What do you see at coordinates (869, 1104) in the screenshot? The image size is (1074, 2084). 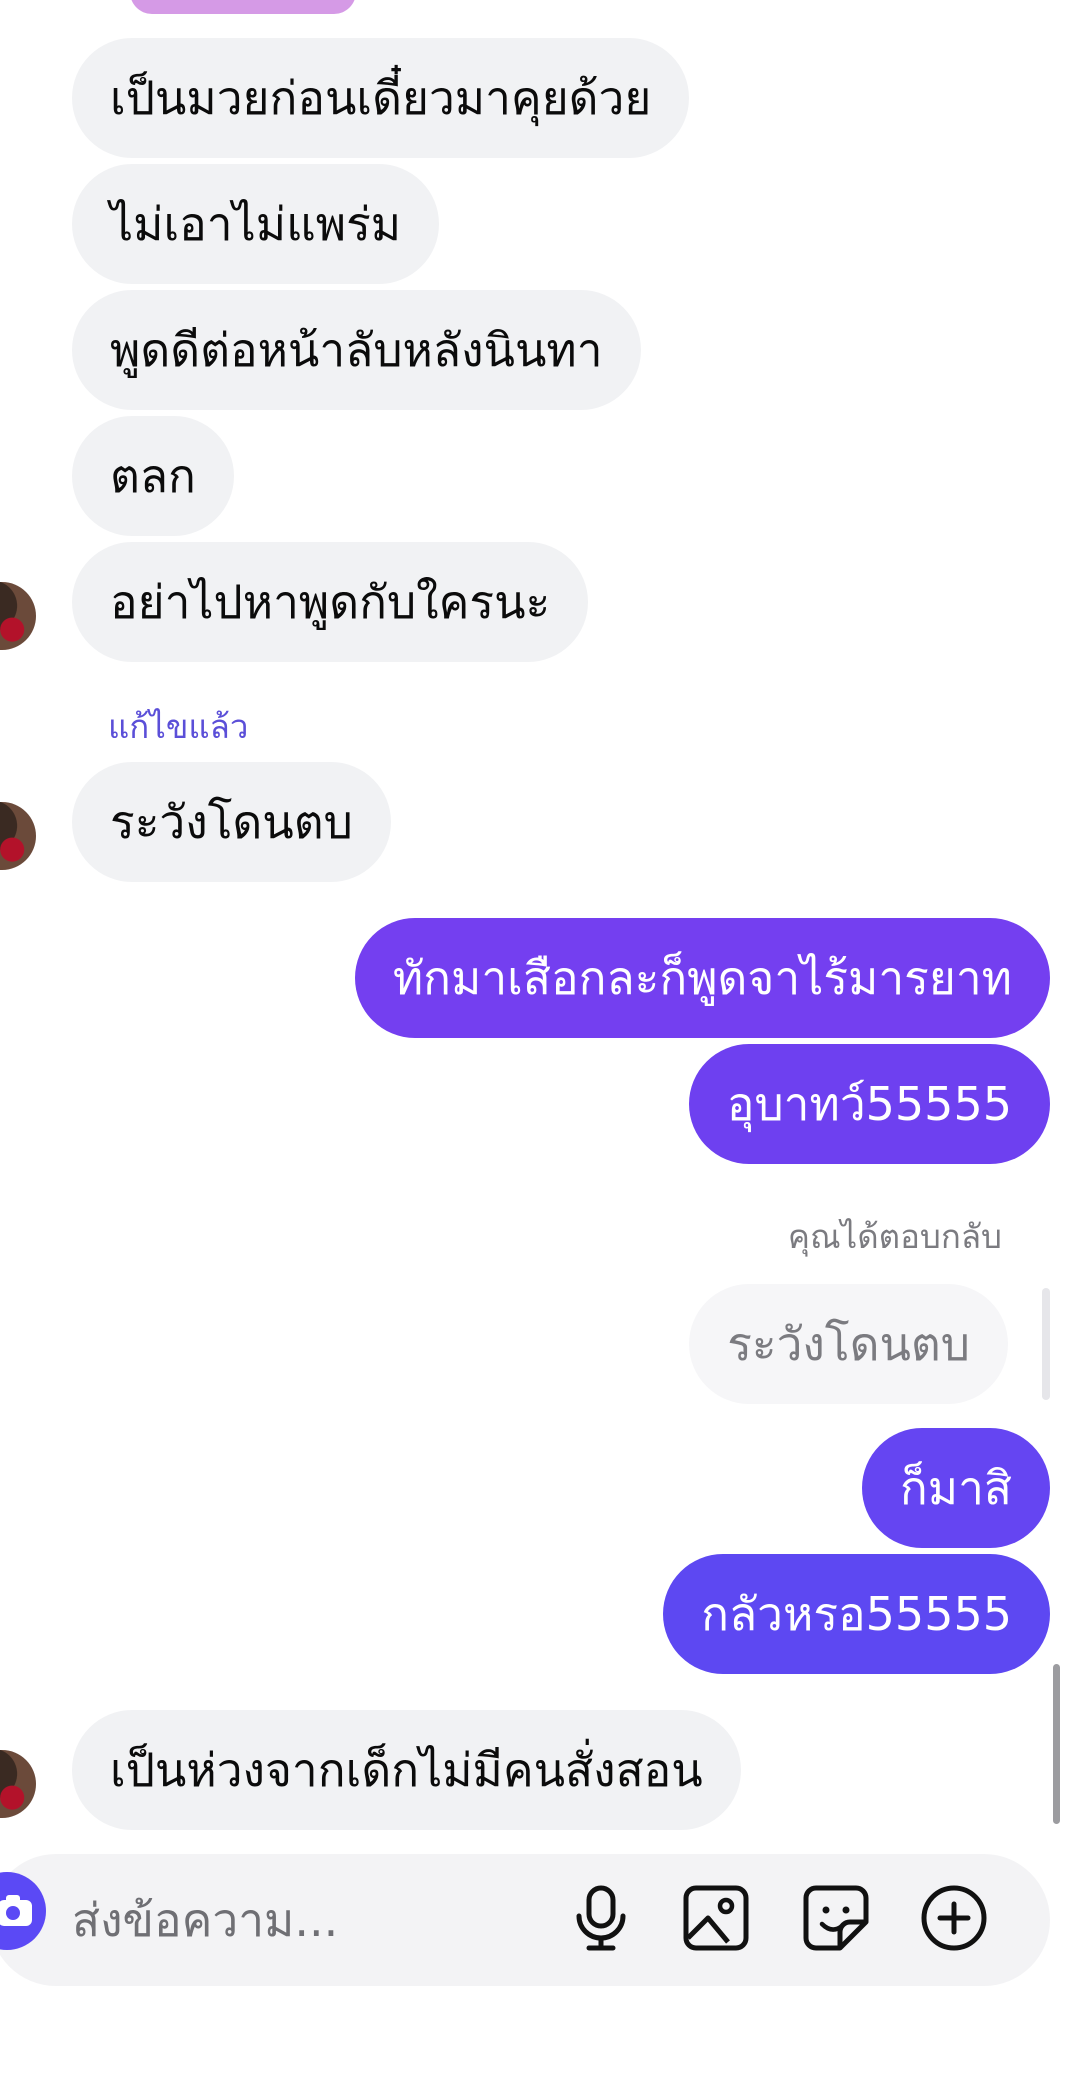 I see `outgoing-message: อุบาทว์55555` at bounding box center [869, 1104].